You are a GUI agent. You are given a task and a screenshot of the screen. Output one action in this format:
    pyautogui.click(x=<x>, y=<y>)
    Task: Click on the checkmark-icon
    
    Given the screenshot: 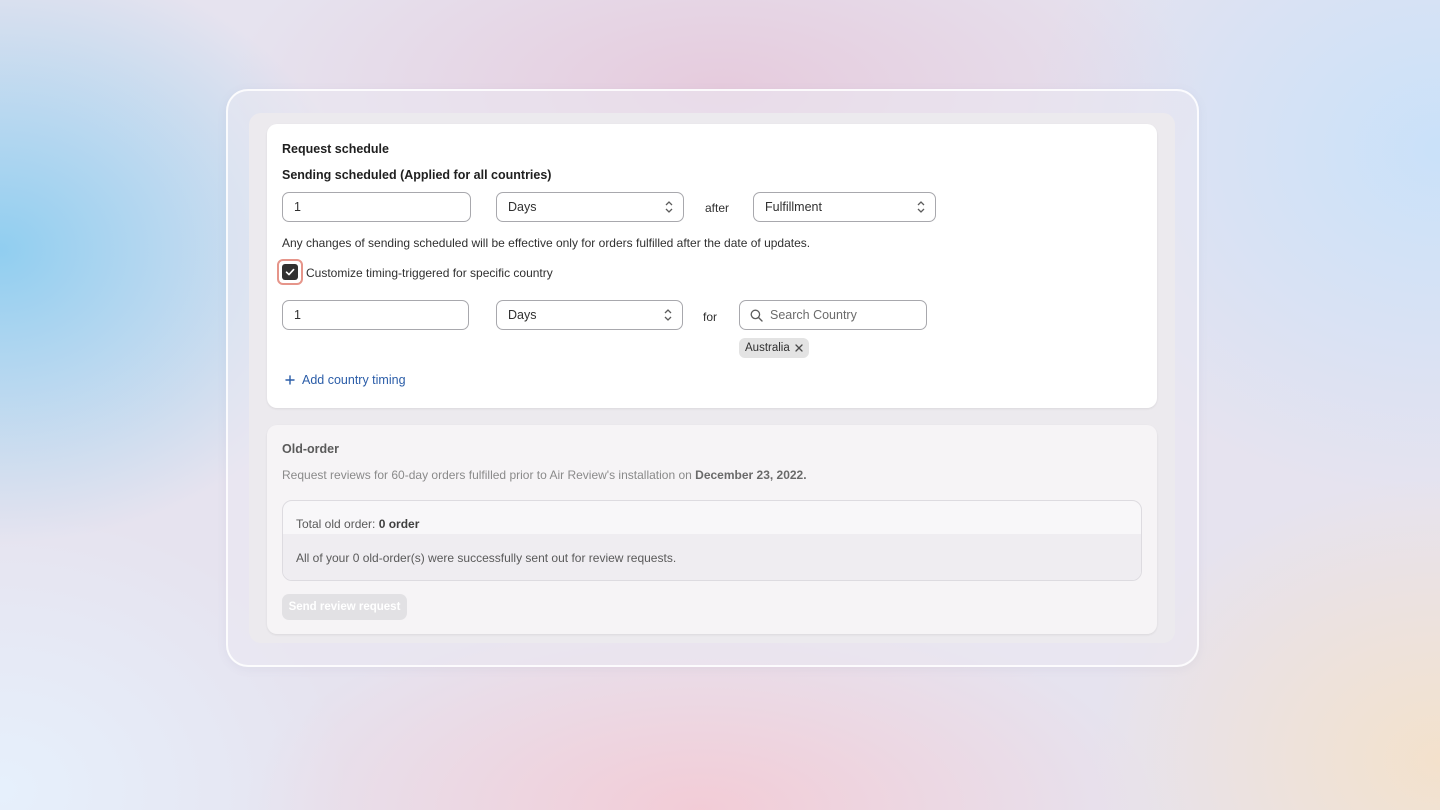 What is the action you would take?
    pyautogui.click(x=290, y=272)
    